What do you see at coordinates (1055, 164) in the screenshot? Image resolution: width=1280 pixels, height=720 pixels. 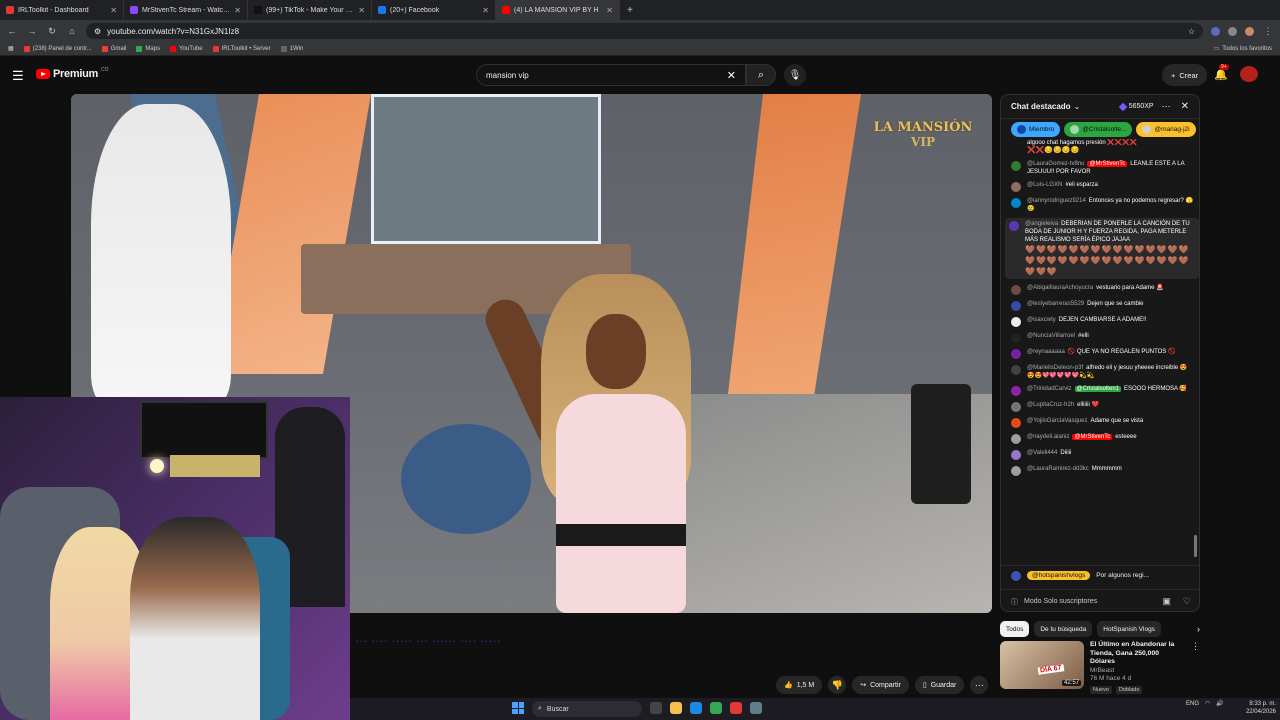 I see `message-author: @LauraGomez-tv8nu` at bounding box center [1055, 164].